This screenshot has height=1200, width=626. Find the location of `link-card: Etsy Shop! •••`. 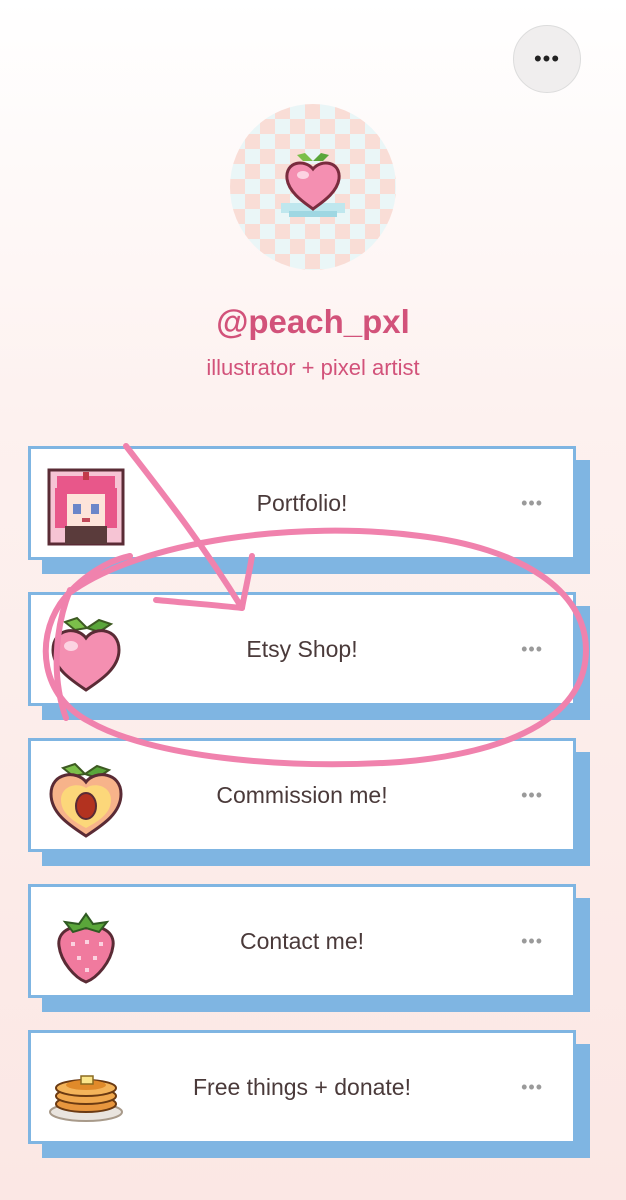

link-card: Etsy Shop! ••• is located at coordinates (302, 649).